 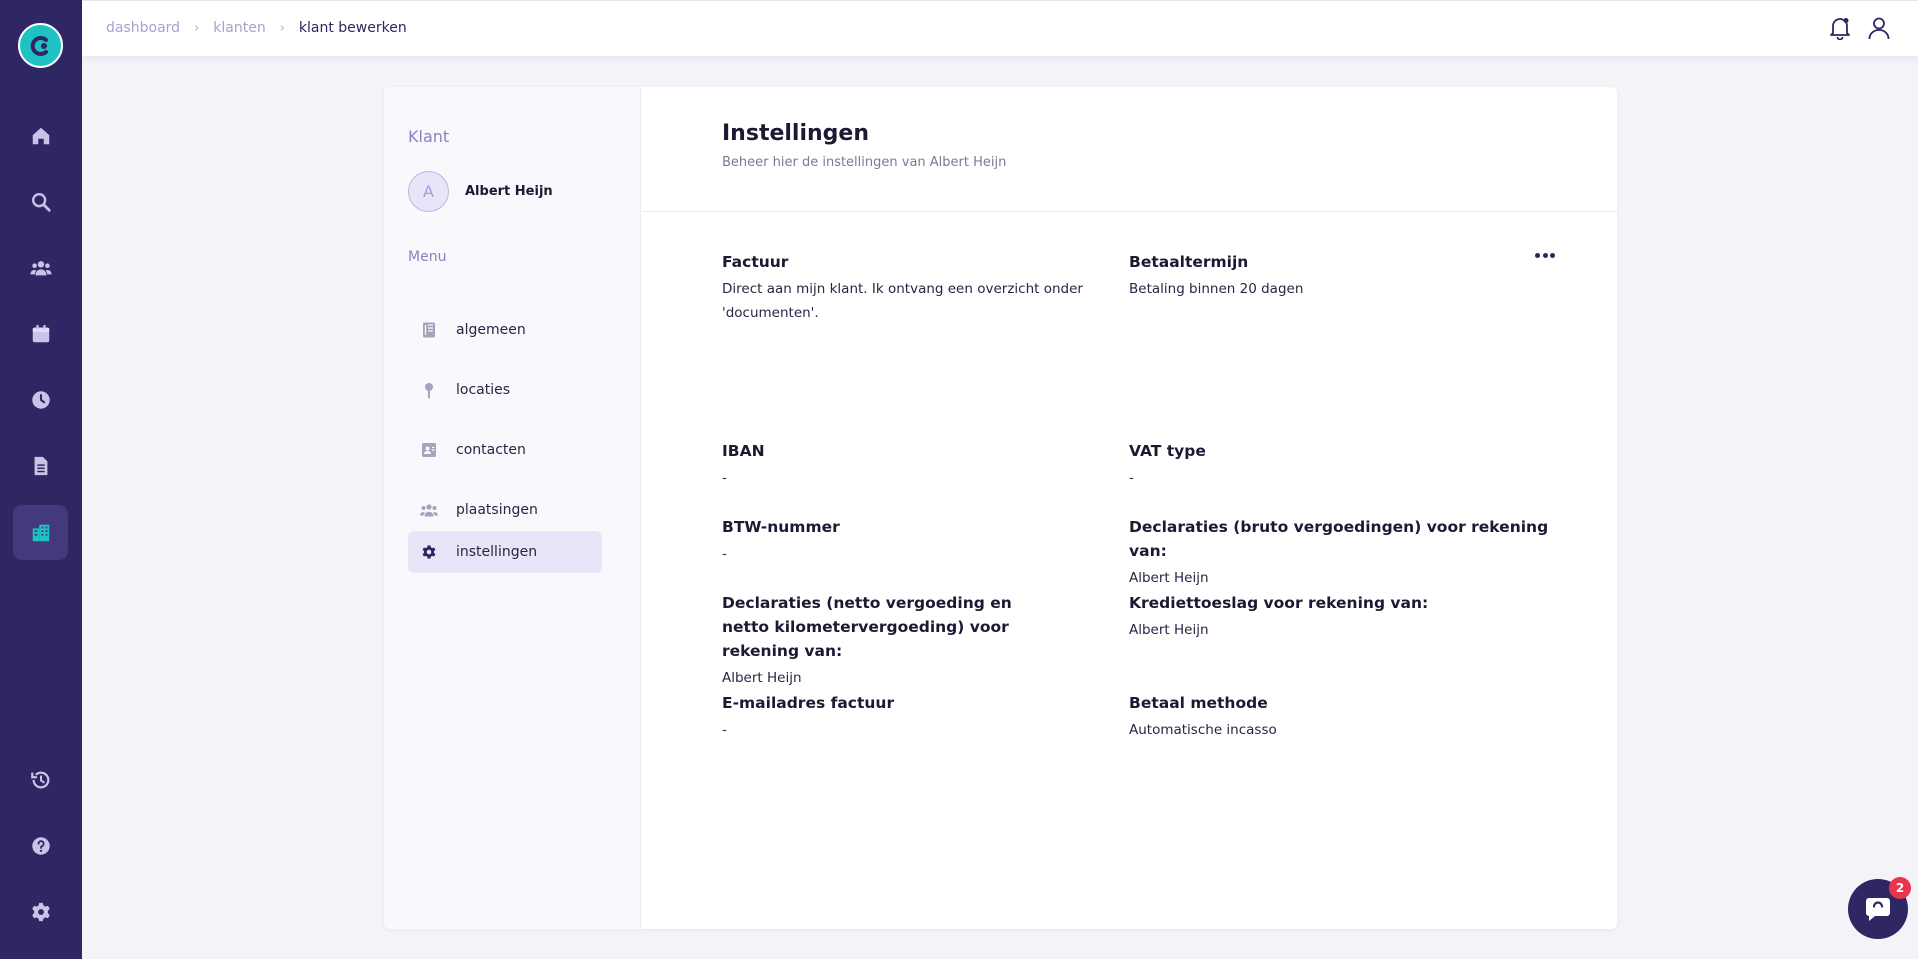 I want to click on menu-item-label: algemeen, so click(x=491, y=330).